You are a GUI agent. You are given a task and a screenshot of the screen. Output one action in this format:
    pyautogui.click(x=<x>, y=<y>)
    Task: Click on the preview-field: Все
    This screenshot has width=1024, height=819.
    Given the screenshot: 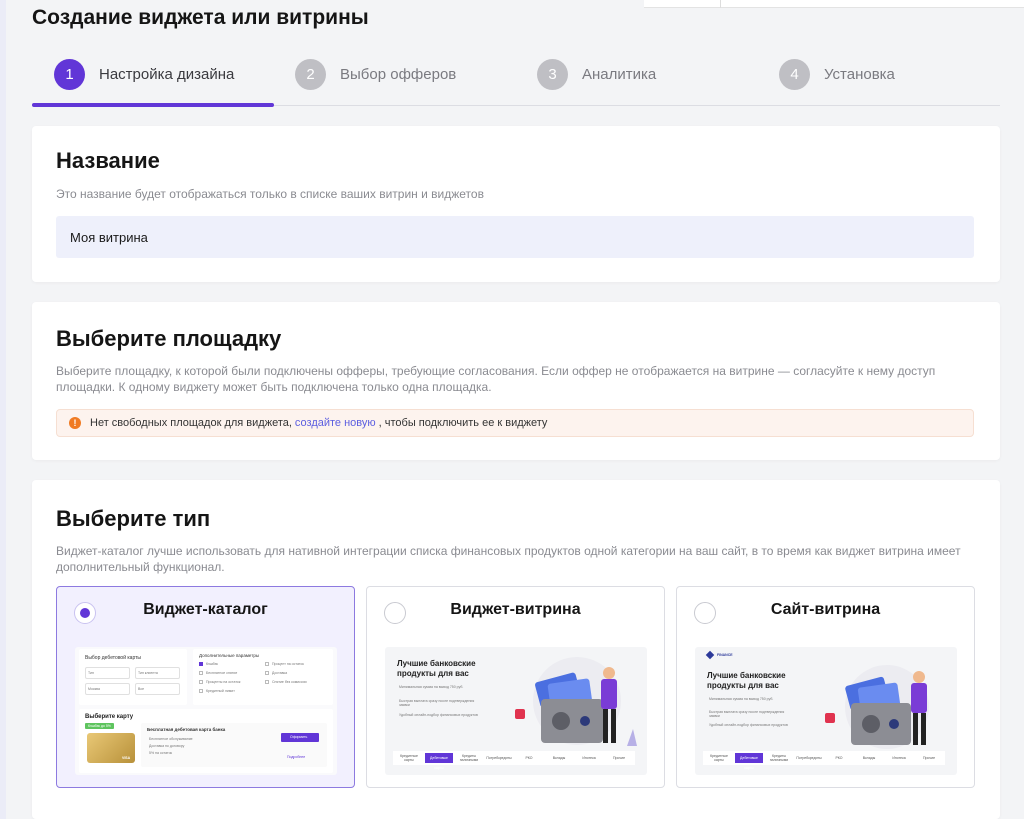 What is the action you would take?
    pyautogui.click(x=141, y=689)
    